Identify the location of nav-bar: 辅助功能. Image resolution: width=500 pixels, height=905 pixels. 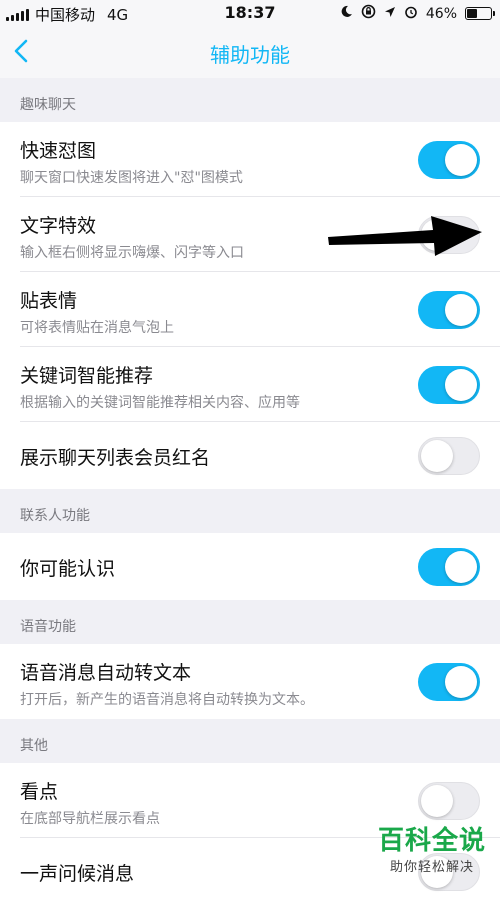
(250, 52).